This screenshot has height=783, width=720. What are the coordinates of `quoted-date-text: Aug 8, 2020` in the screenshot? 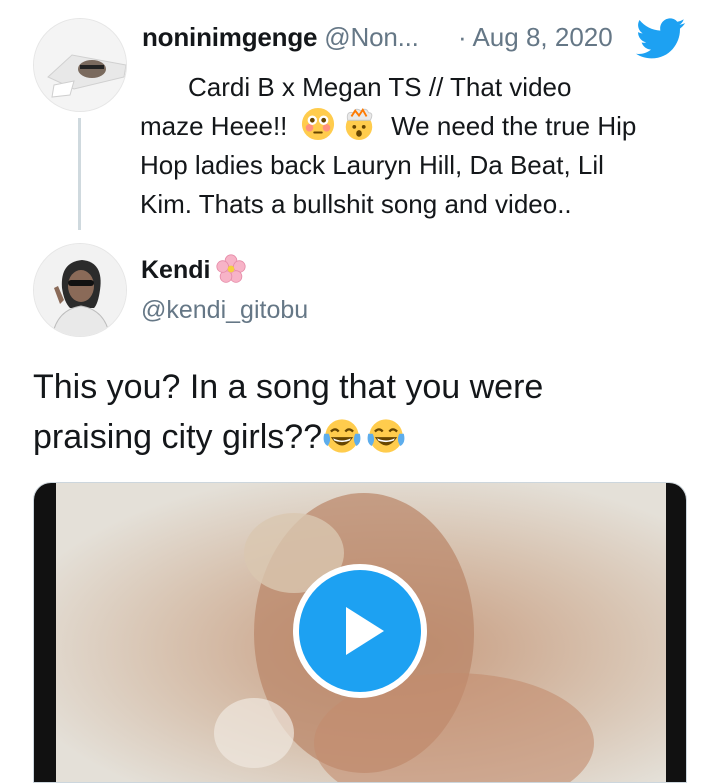 It's located at (542, 37).